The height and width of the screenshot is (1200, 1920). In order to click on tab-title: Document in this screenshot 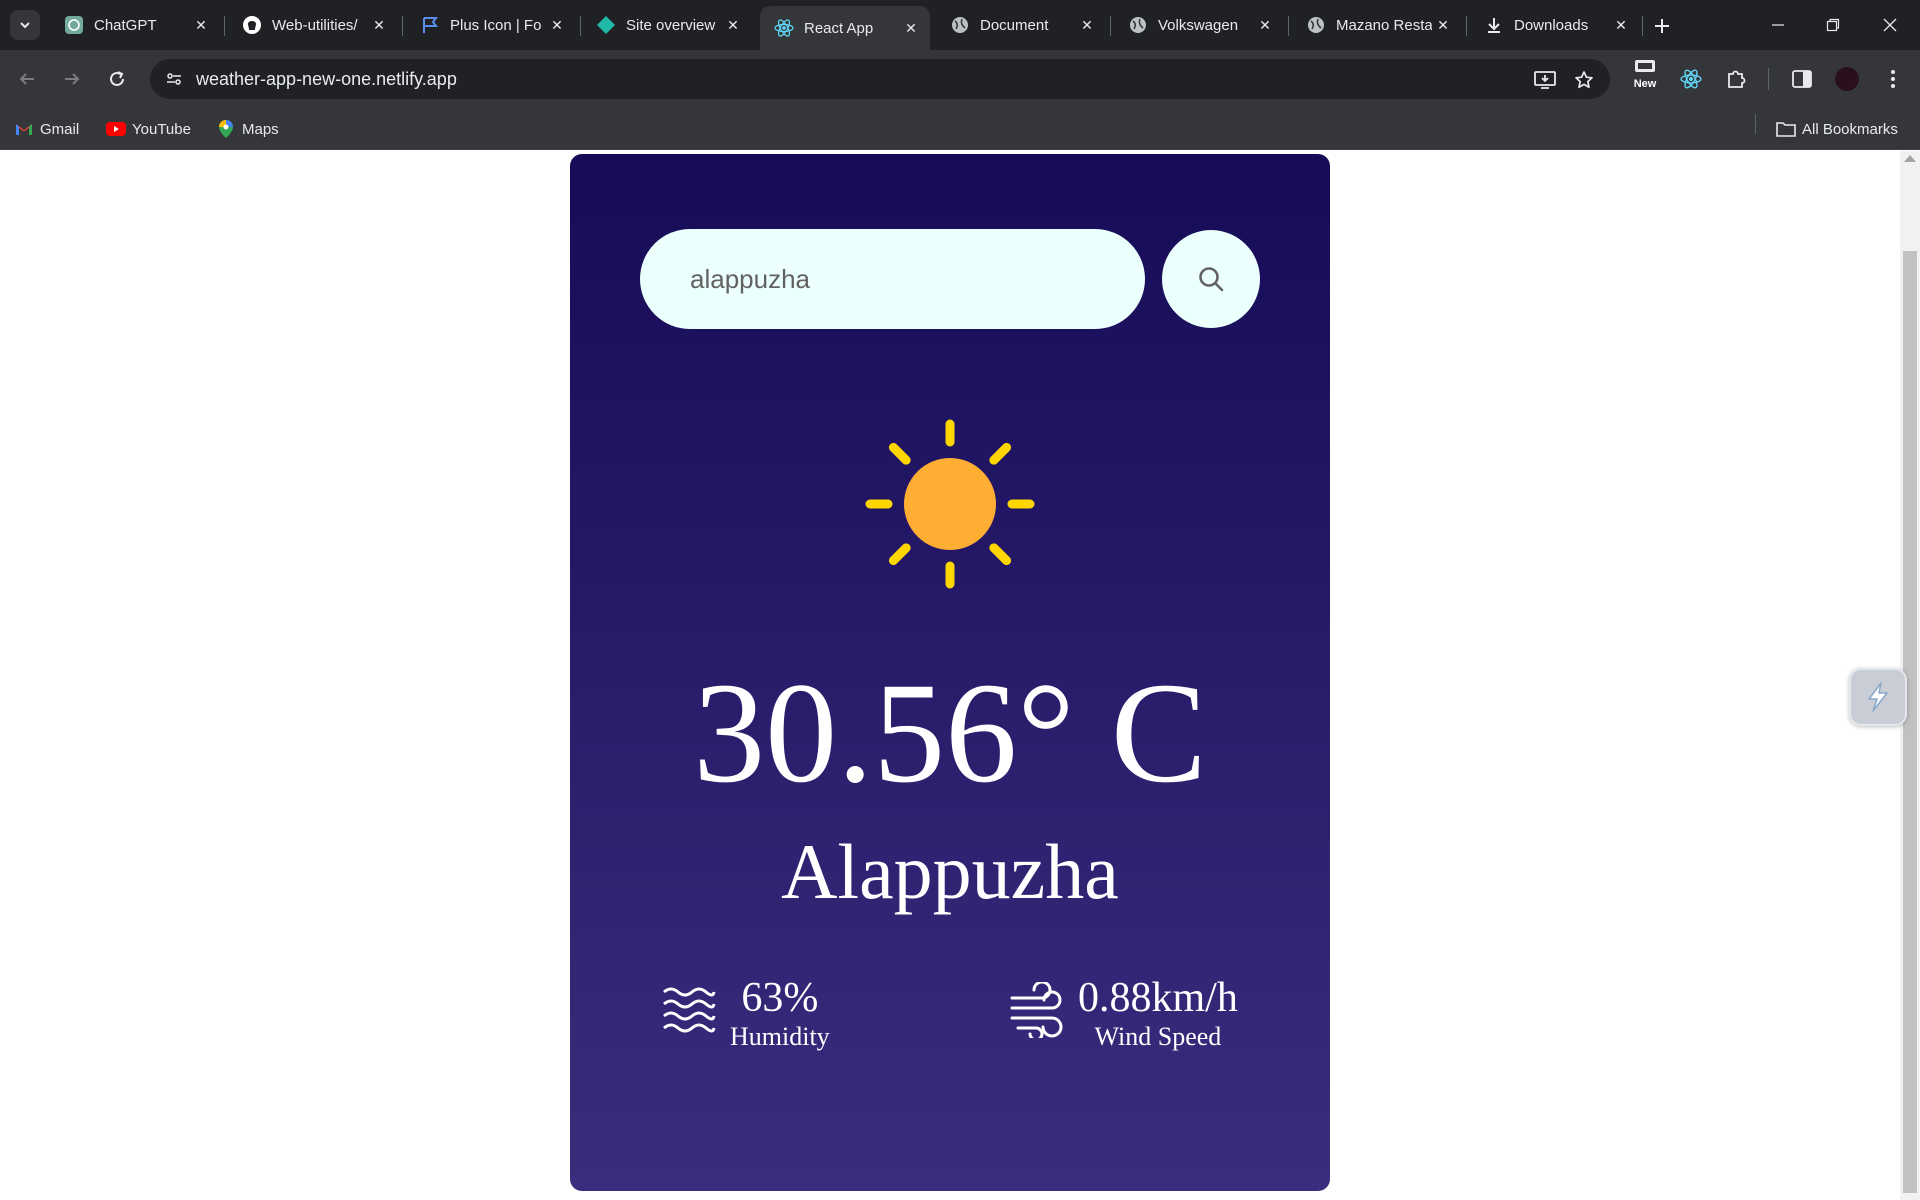, I will do `click(1014, 25)`.